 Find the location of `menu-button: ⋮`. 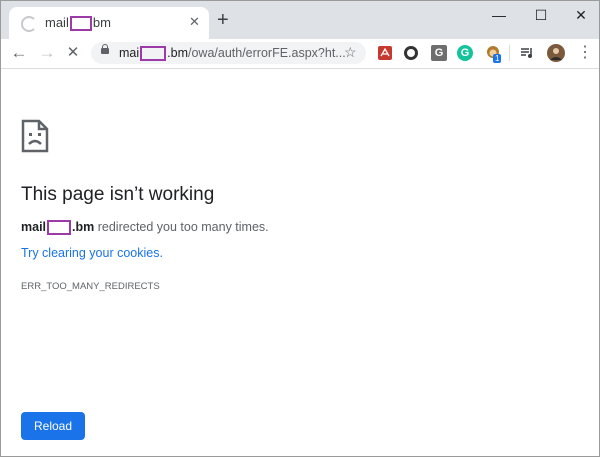

menu-button: ⋮ is located at coordinates (585, 53).